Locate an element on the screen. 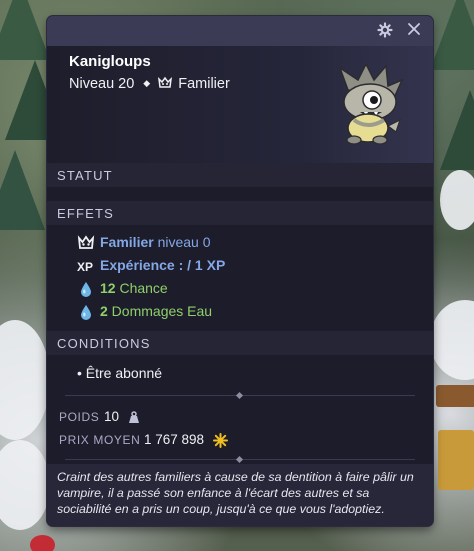 The width and height of the screenshot is (474, 551). section-header-statut: STATUT is located at coordinates (240, 175).